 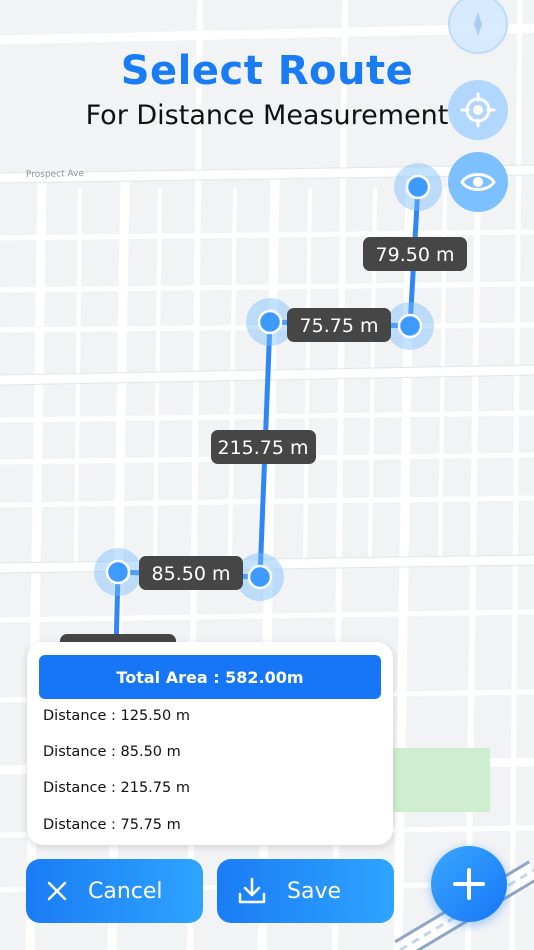 I want to click on plus-icon, so click(x=469, y=884).